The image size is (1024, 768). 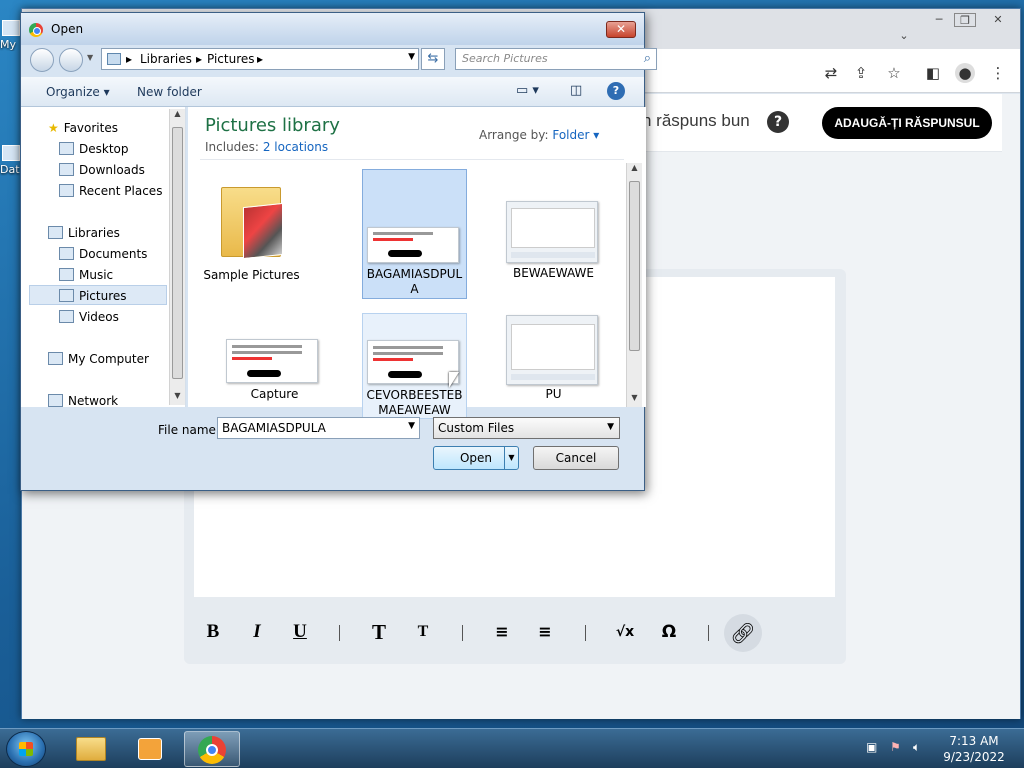 What do you see at coordinates (511, 458) in the screenshot?
I see `open-split-dropdown-icon: ▼` at bounding box center [511, 458].